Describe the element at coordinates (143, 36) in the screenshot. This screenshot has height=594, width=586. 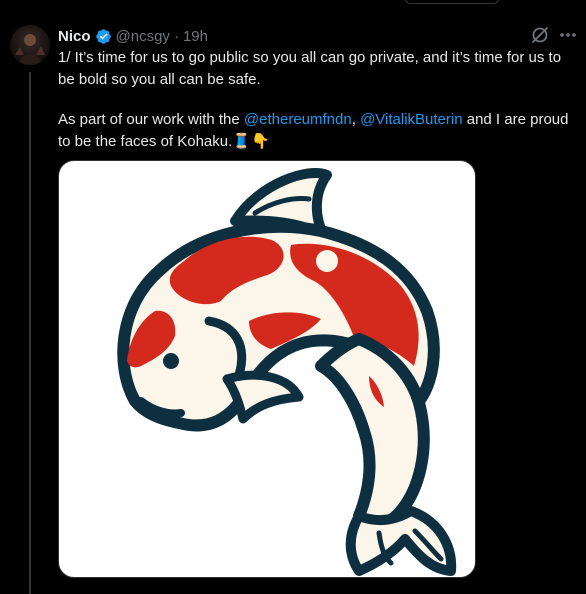
I see `author-handle: @ncsgy` at that location.